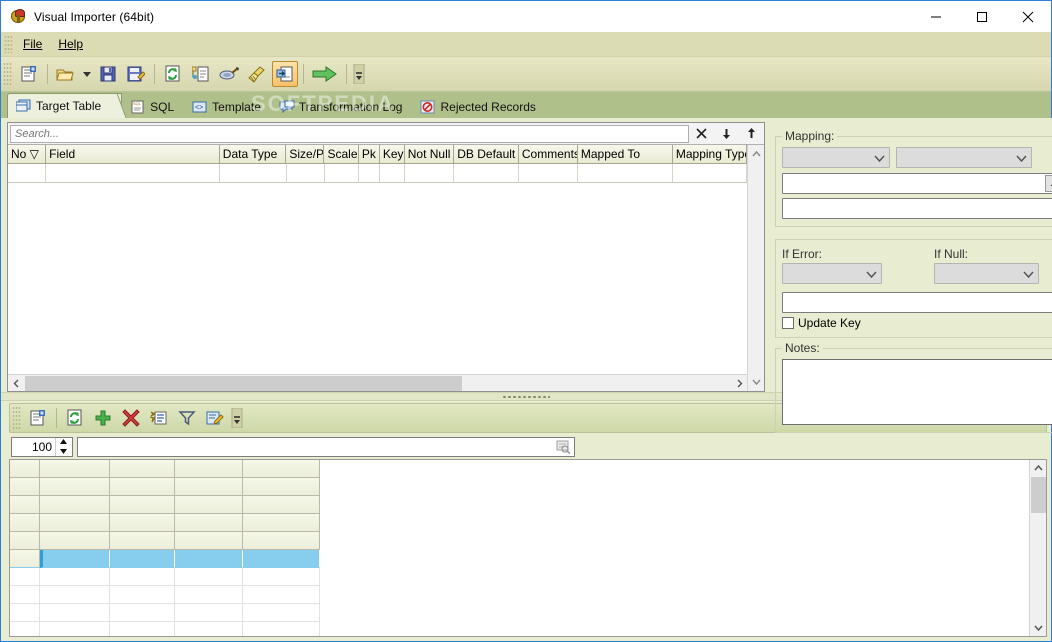 The height and width of the screenshot is (642, 1052). Describe the element at coordinates (326, 446) in the screenshot. I see `query-input` at that location.